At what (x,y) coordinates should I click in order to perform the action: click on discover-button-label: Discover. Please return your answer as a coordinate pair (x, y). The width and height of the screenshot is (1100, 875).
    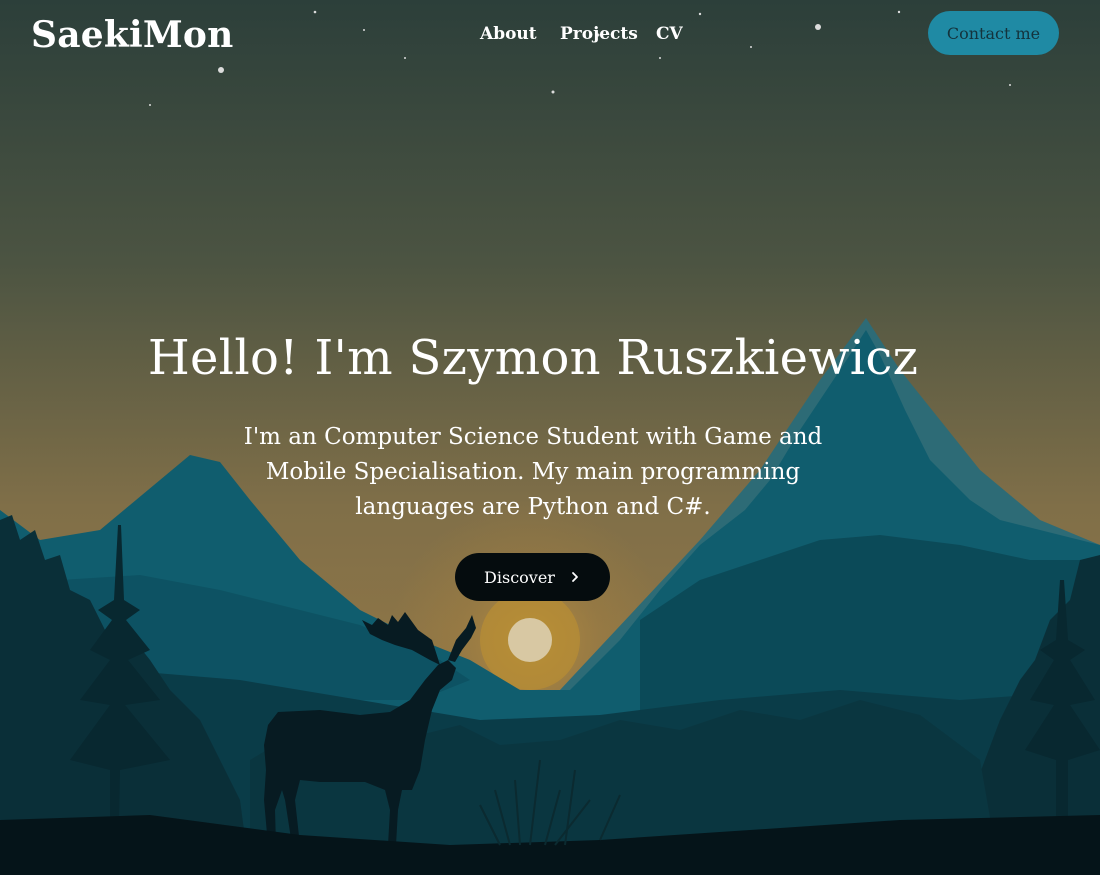
    Looking at the image, I should click on (519, 577).